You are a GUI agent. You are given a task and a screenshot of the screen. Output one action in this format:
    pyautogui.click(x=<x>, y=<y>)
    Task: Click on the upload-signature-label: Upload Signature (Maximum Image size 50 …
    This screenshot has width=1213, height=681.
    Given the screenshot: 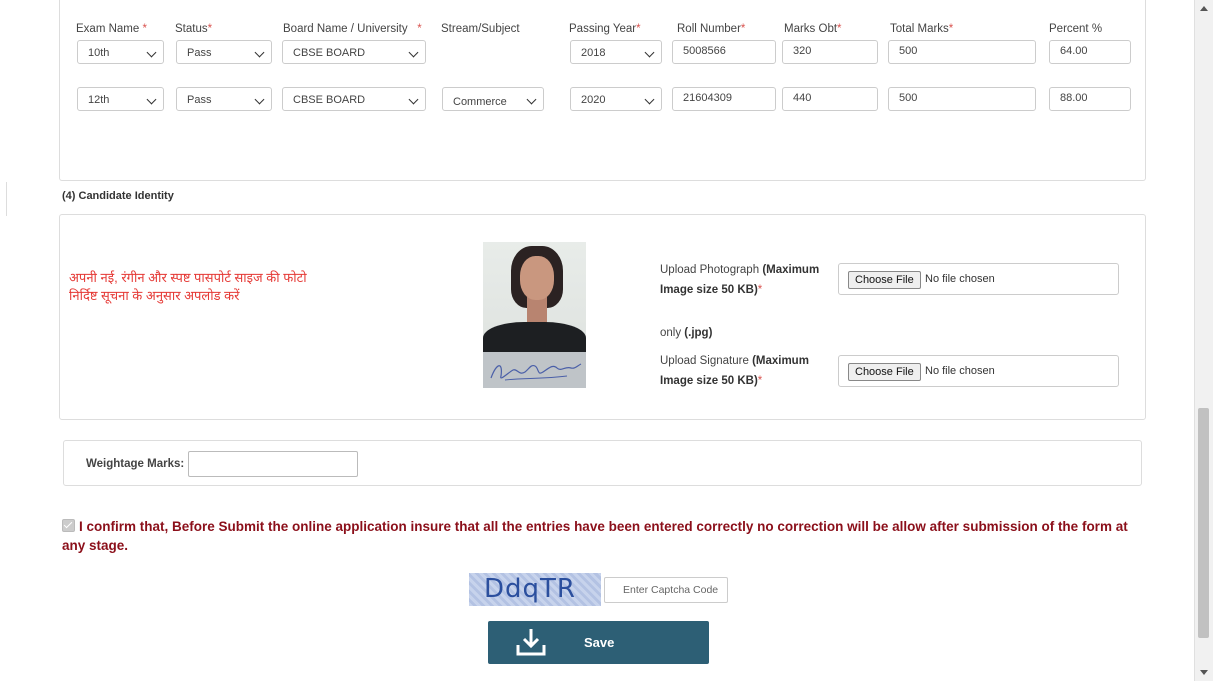 What is the action you would take?
    pyautogui.click(x=734, y=371)
    